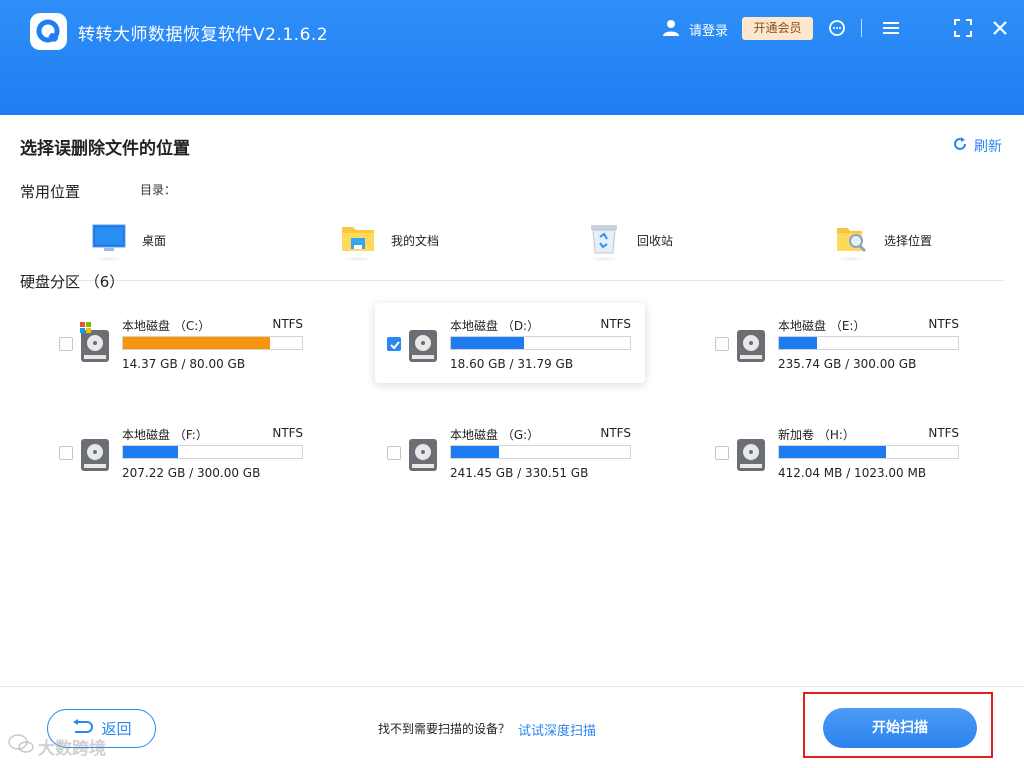 This screenshot has width=1024, height=768. Describe the element at coordinates (166, 326) in the screenshot. I see `disk-name: 本地磁盘 （C:）` at that location.